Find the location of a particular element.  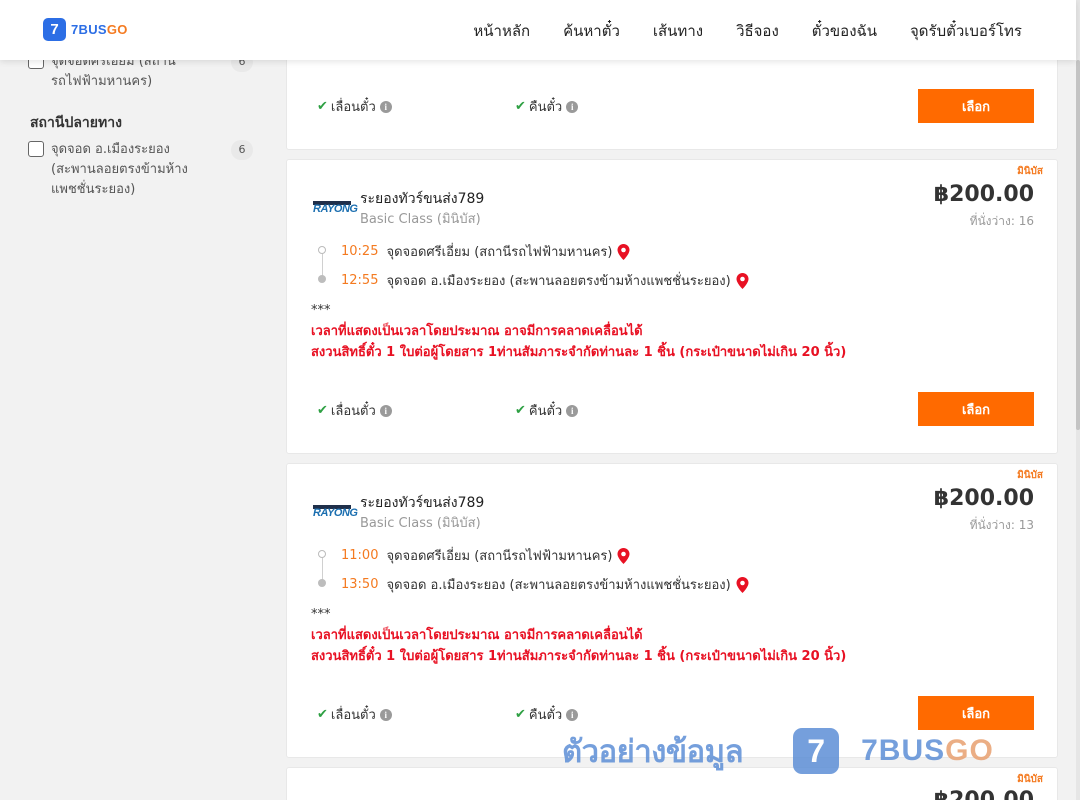

logo-text-part2: GO is located at coordinates (117, 29).